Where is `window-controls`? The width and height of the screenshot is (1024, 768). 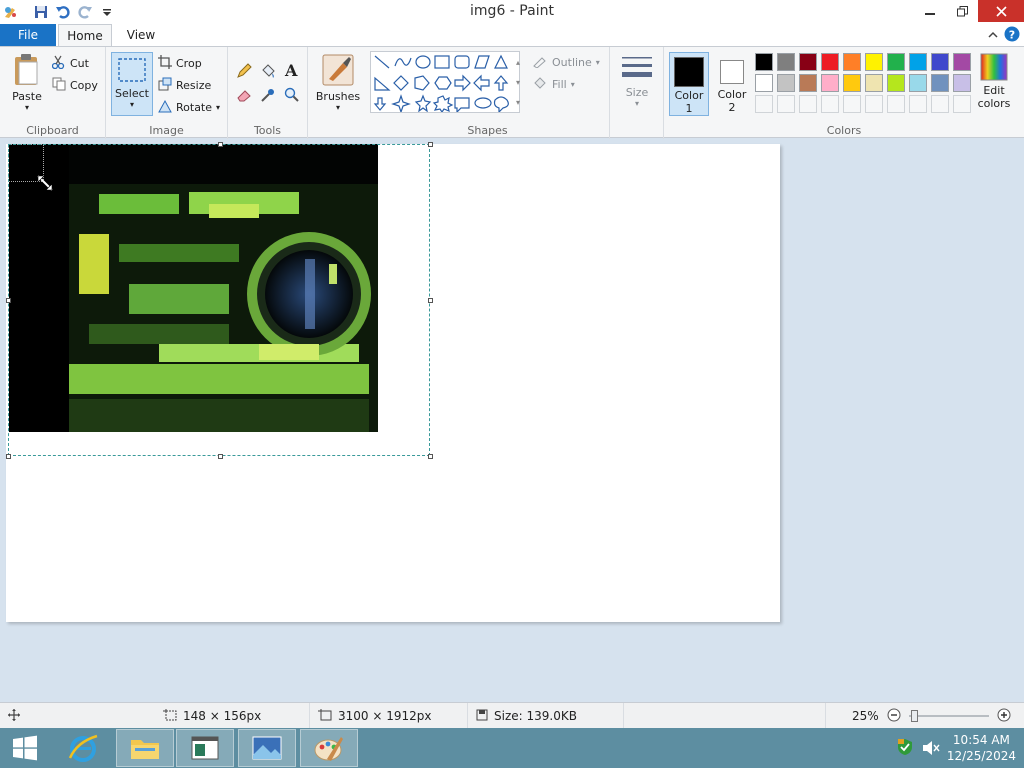
window-controls is located at coordinates (969, 11).